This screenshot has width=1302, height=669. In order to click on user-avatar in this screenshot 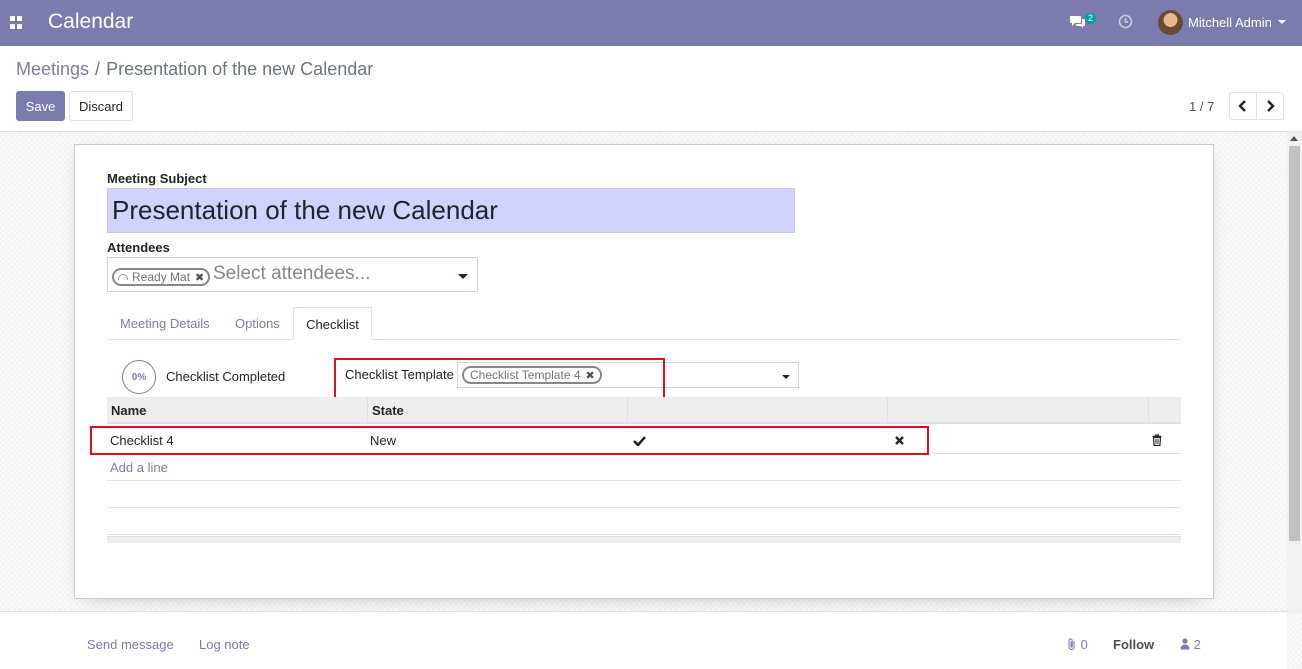, I will do `click(1170, 22)`.